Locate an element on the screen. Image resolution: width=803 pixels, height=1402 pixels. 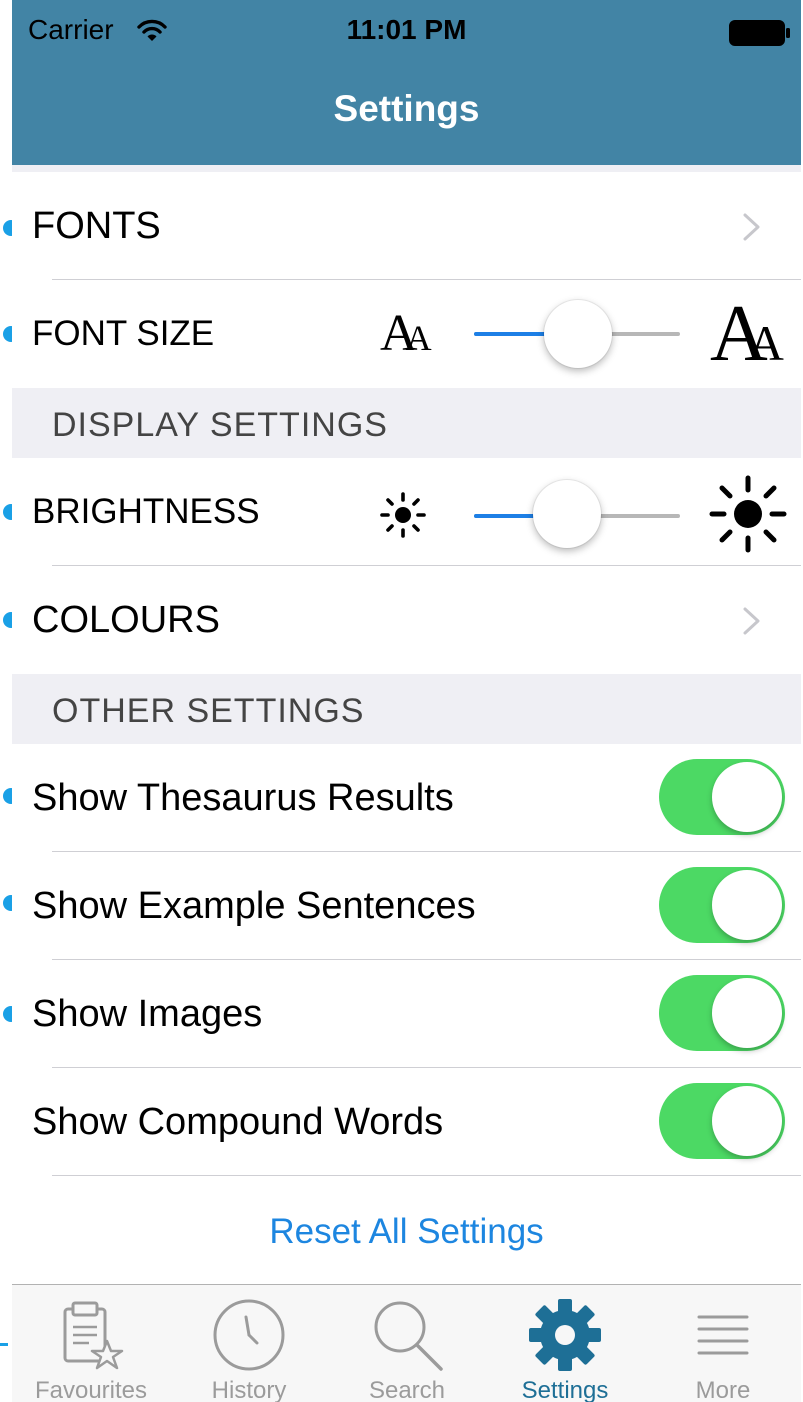
other-settings-header: OTHER SETTINGS is located at coordinates (208, 711).